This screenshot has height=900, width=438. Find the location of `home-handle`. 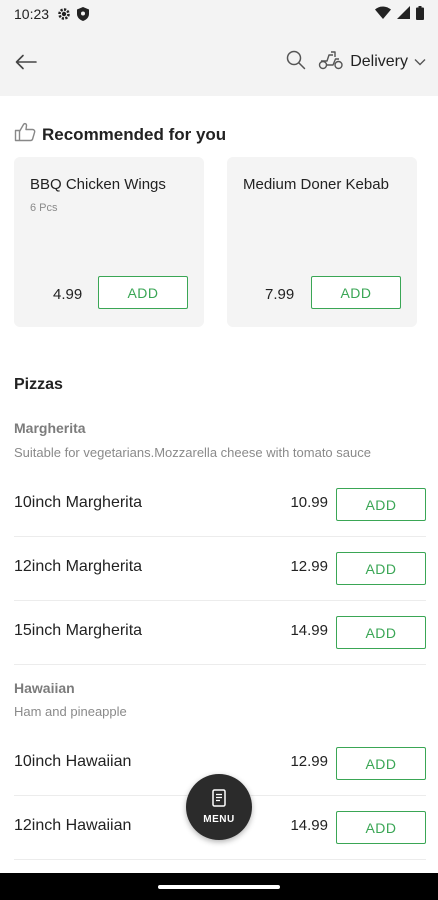

home-handle is located at coordinates (219, 887).